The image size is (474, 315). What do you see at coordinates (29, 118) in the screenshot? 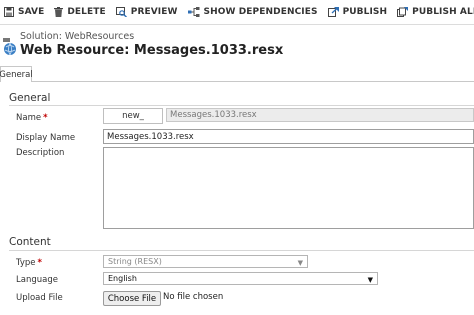
I see `name-label-text: Name` at bounding box center [29, 118].